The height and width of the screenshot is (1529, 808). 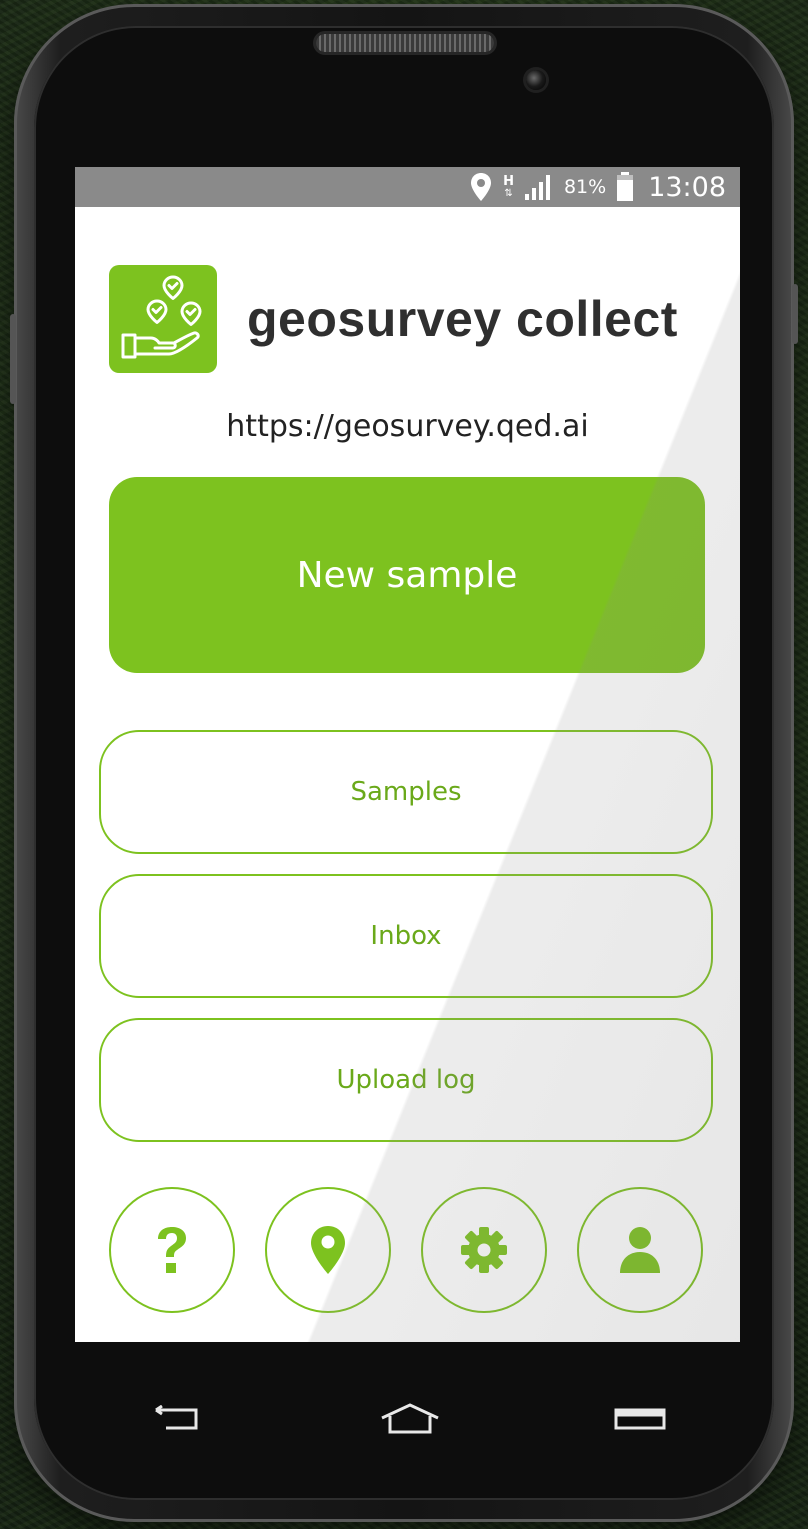 I want to click on location-button, so click(x=328, y=1250).